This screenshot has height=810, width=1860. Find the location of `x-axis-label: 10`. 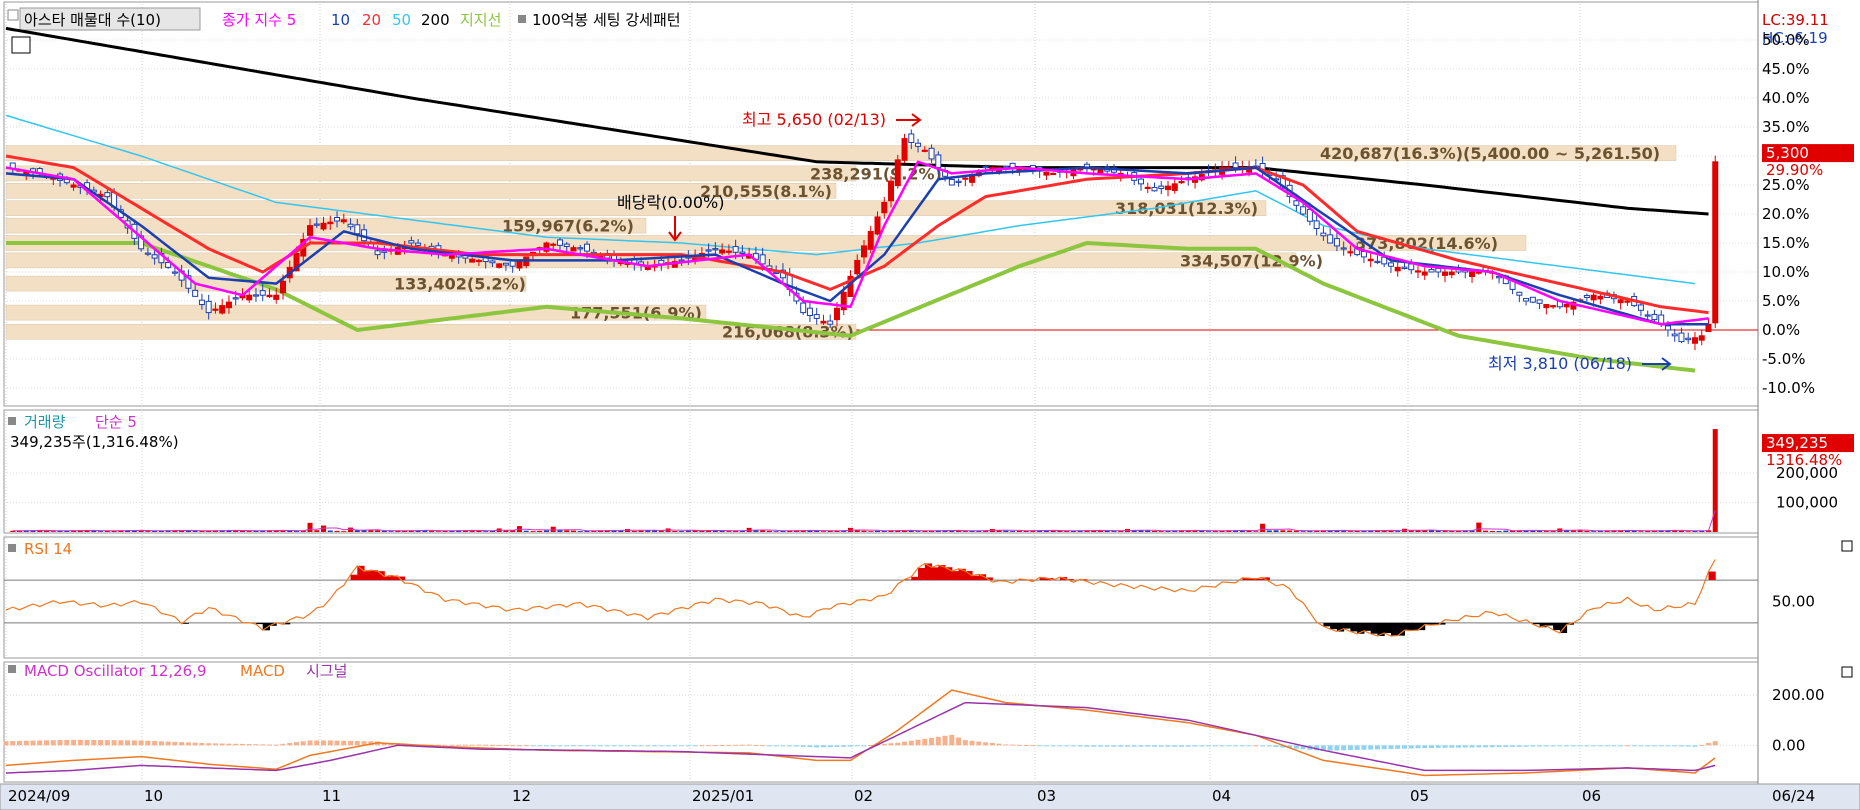

x-axis-label: 10 is located at coordinates (153, 796).